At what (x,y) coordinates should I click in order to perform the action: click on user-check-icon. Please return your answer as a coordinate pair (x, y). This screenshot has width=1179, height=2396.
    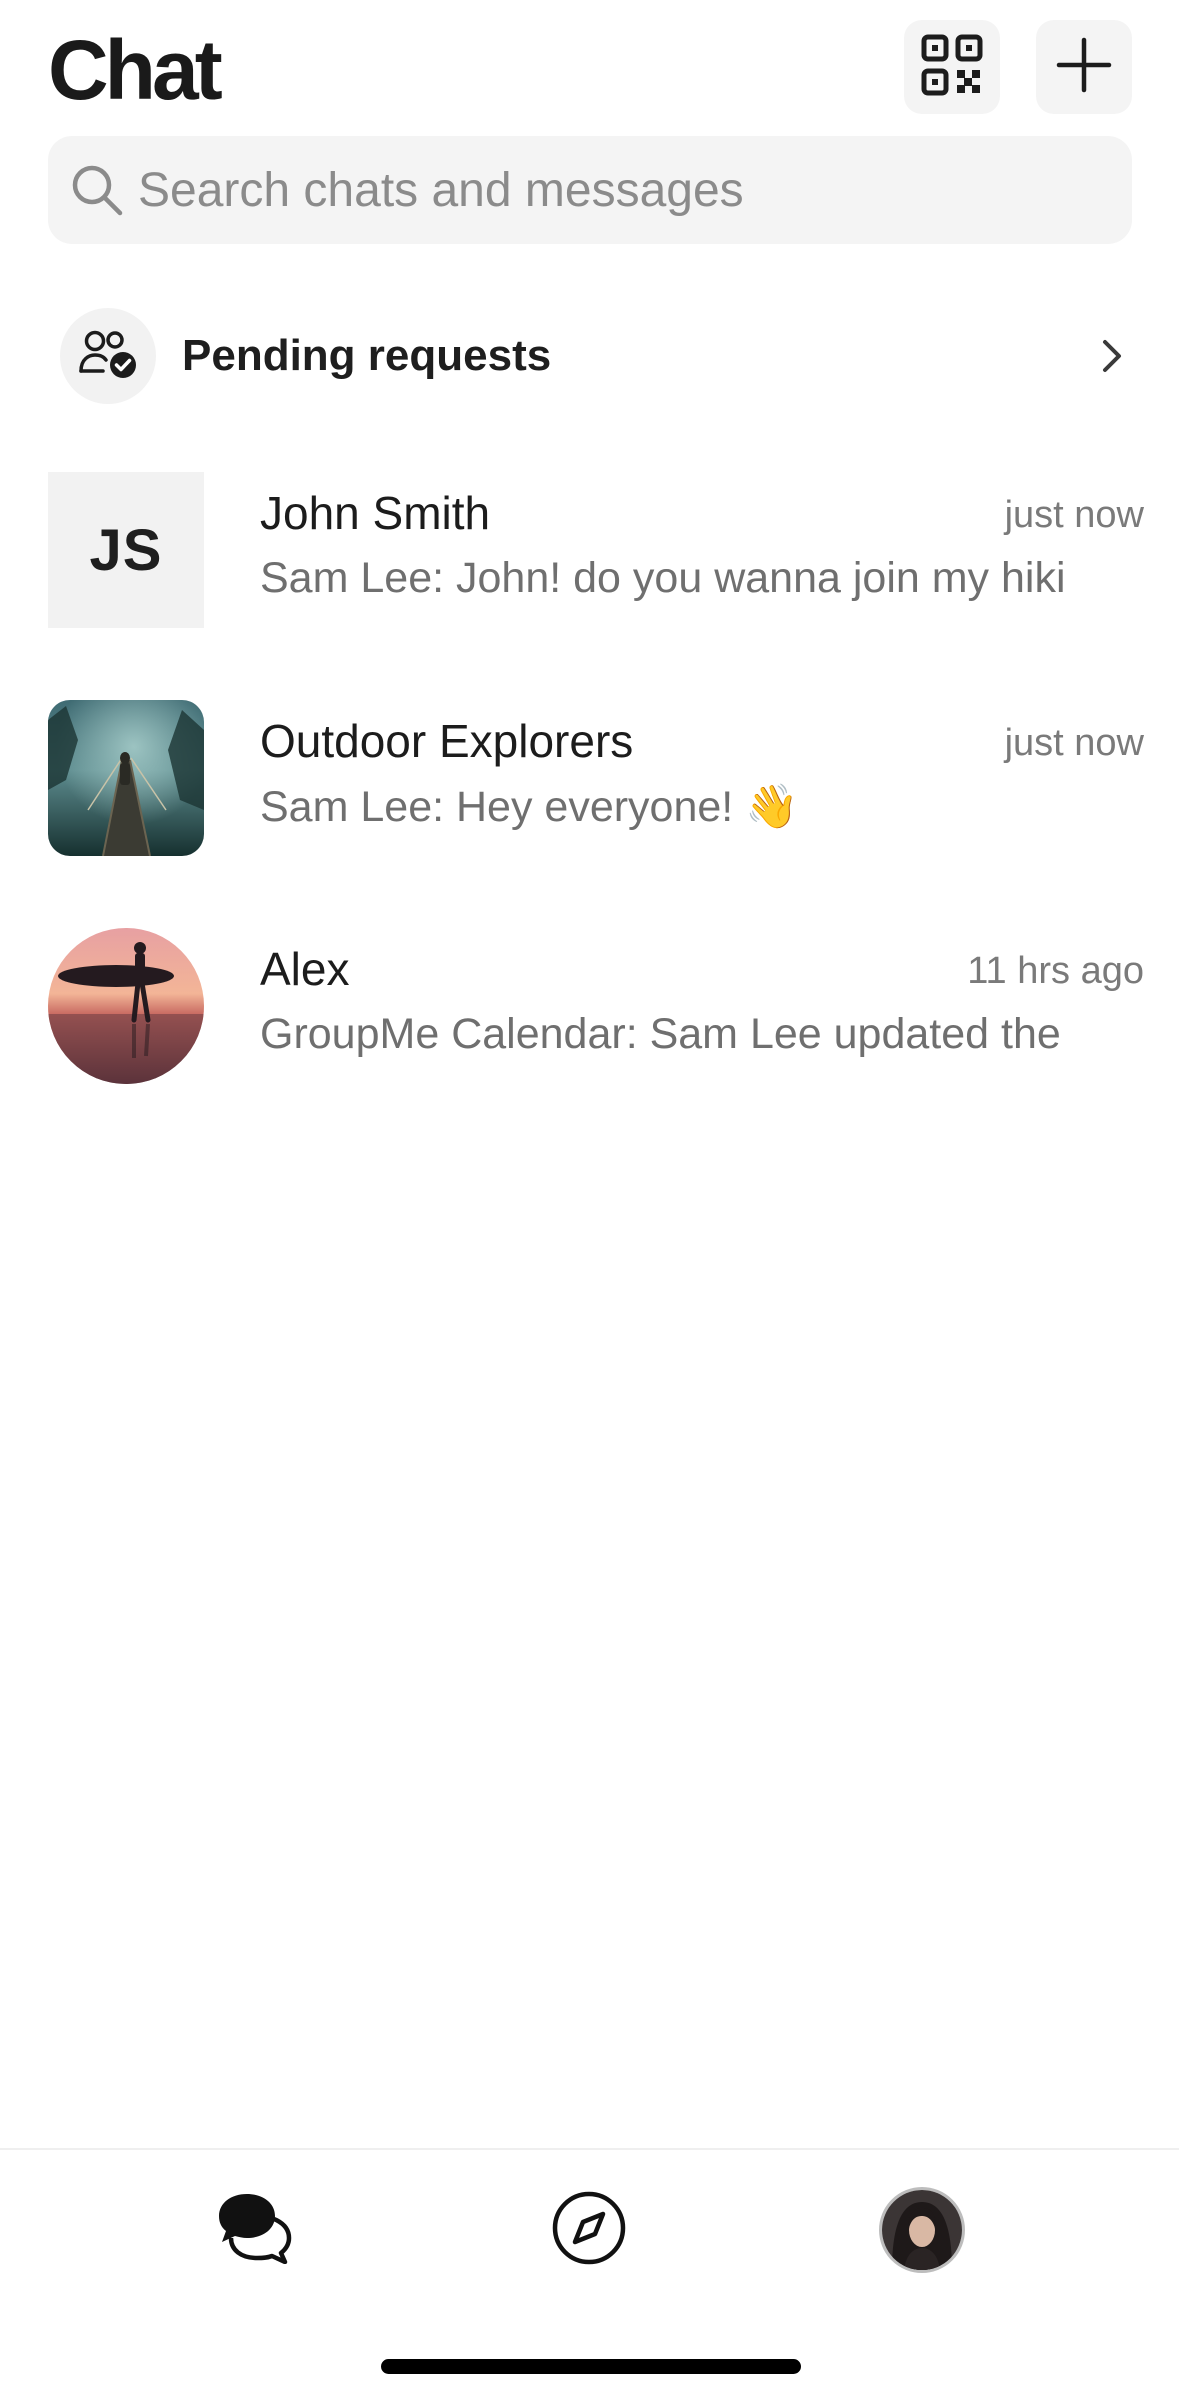
    Looking at the image, I should click on (108, 356).